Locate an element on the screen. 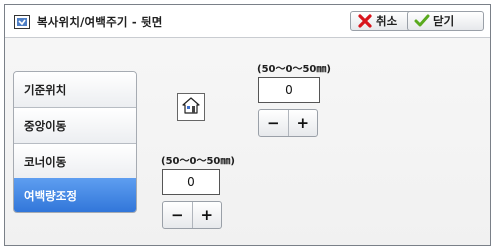 The image size is (495, 250). tab-corner-shift: 코너이동 is located at coordinates (75, 162).